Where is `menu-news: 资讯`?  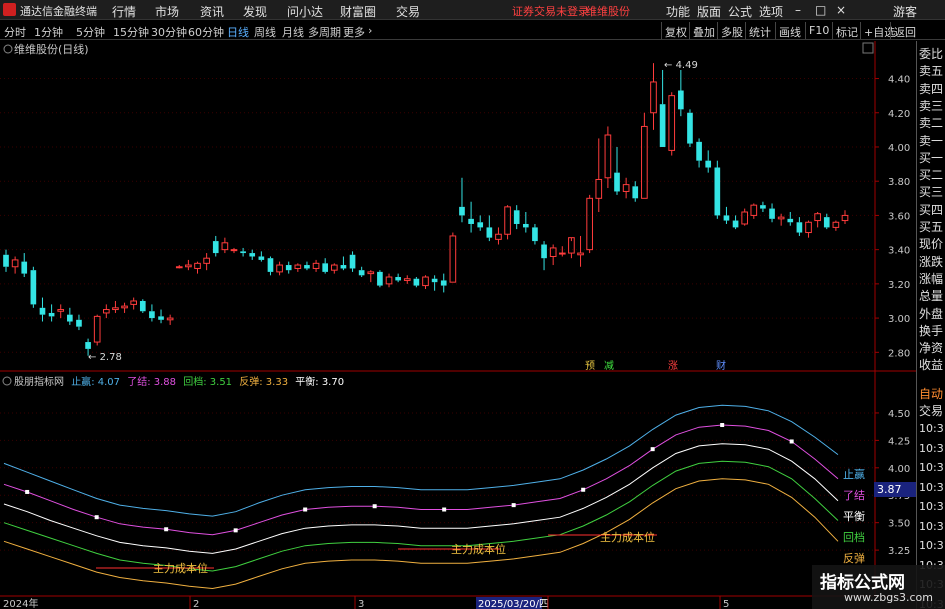
menu-news: 资讯 is located at coordinates (212, 11).